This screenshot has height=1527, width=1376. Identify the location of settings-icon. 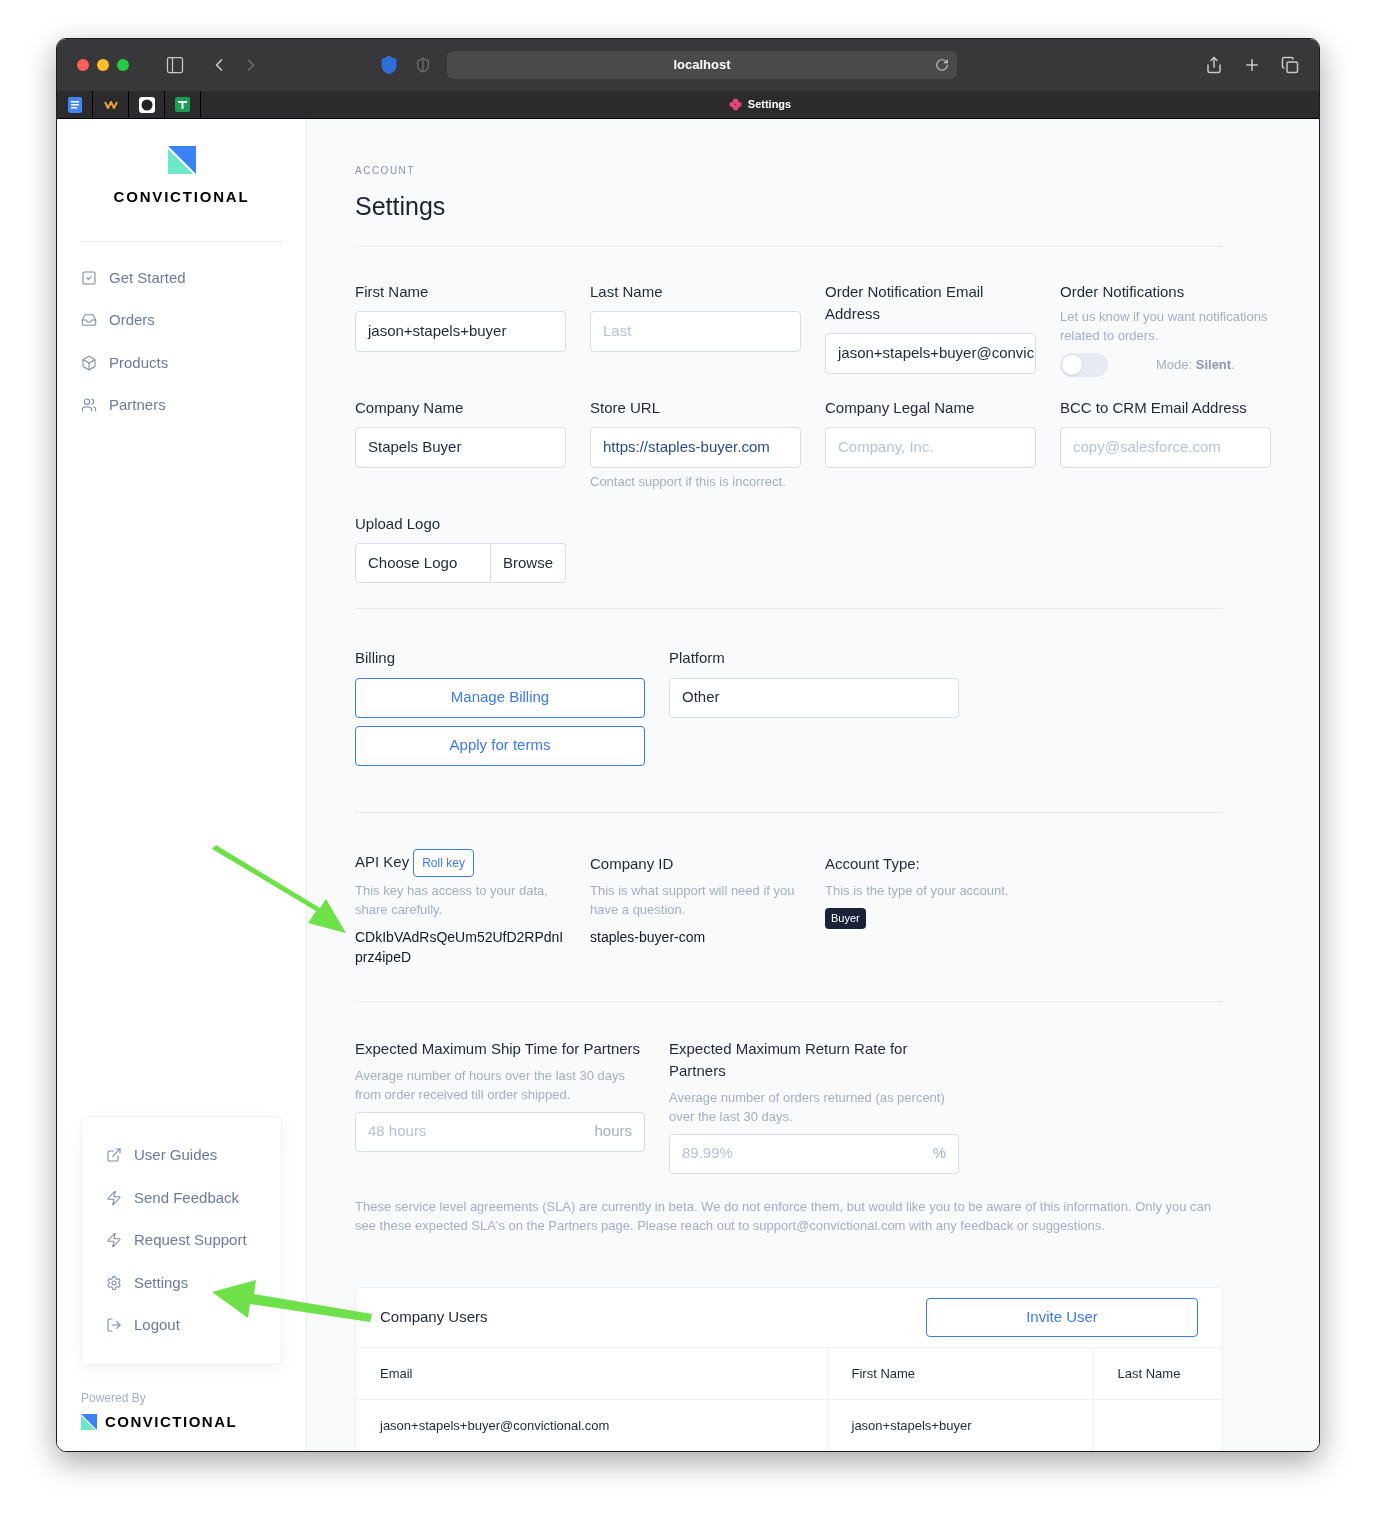
(114, 1282).